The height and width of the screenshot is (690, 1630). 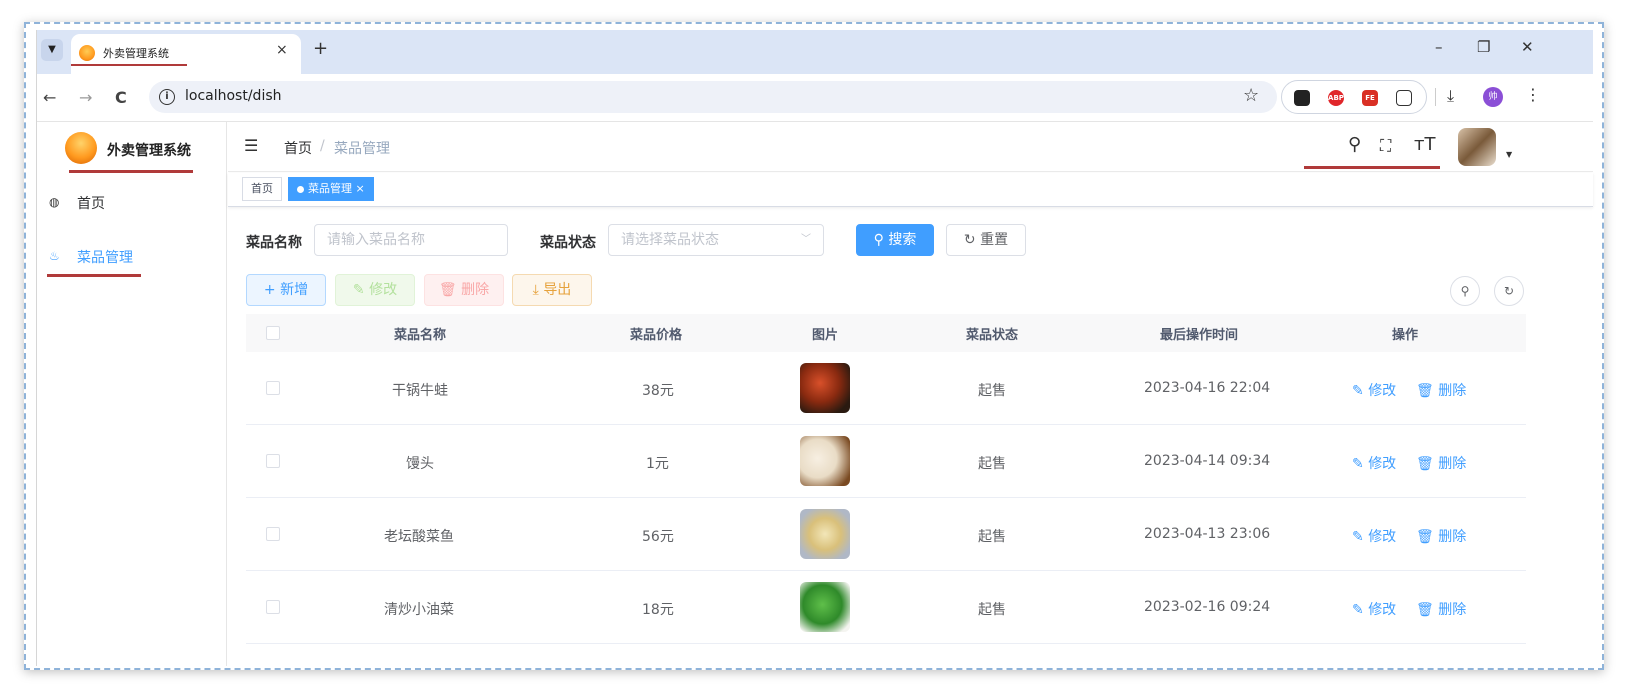 I want to click on name-label: 菜品名称, so click(x=274, y=243).